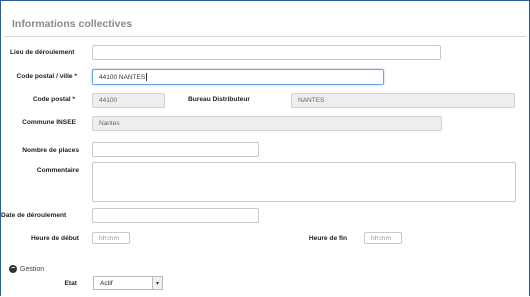  Describe the element at coordinates (70, 283) in the screenshot. I see `etat-label: Etat` at that location.